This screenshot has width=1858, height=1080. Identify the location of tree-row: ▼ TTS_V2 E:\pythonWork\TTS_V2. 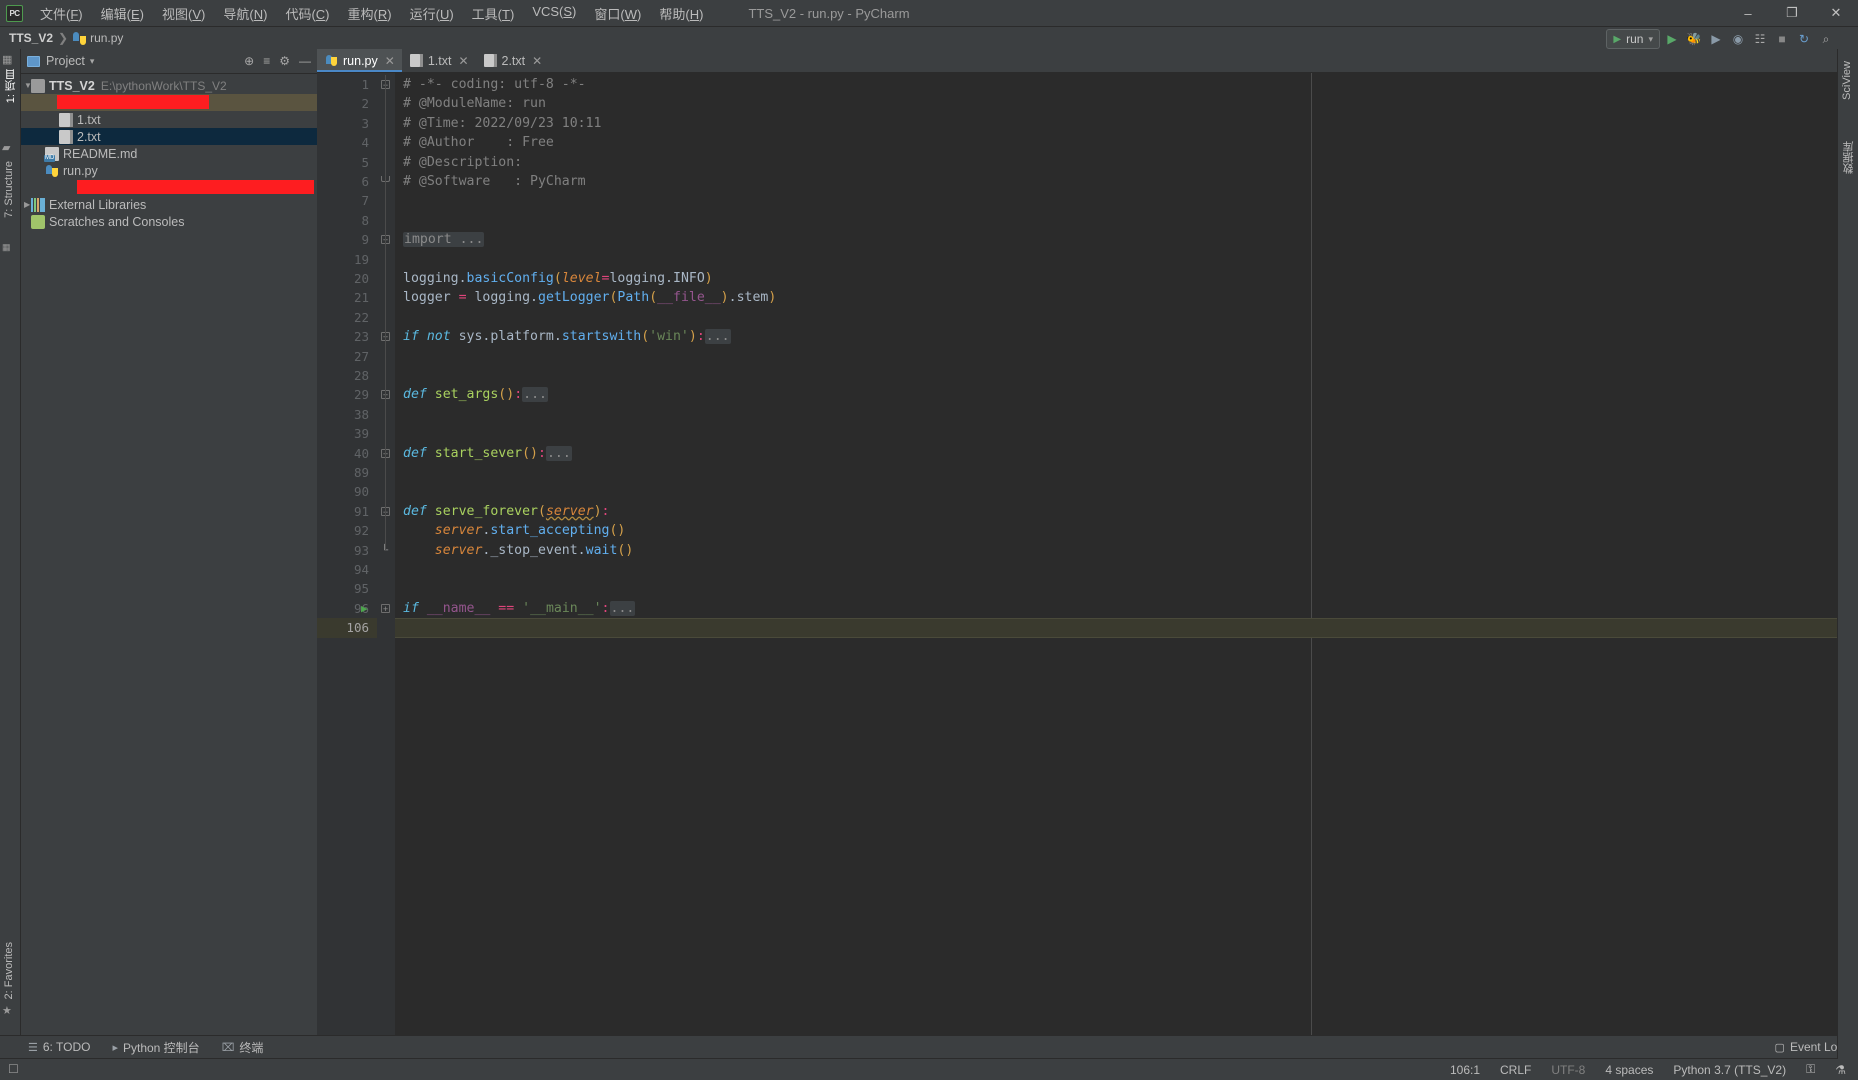
(169, 85).